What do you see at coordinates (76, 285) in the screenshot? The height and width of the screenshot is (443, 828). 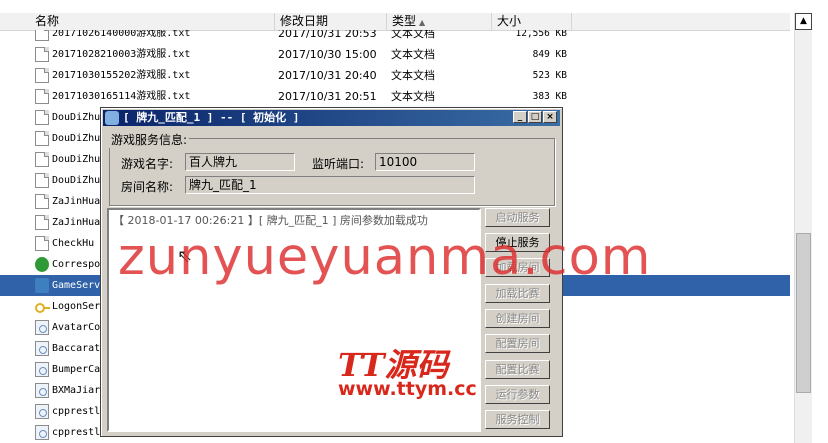 I see `file-name: GameServ` at bounding box center [76, 285].